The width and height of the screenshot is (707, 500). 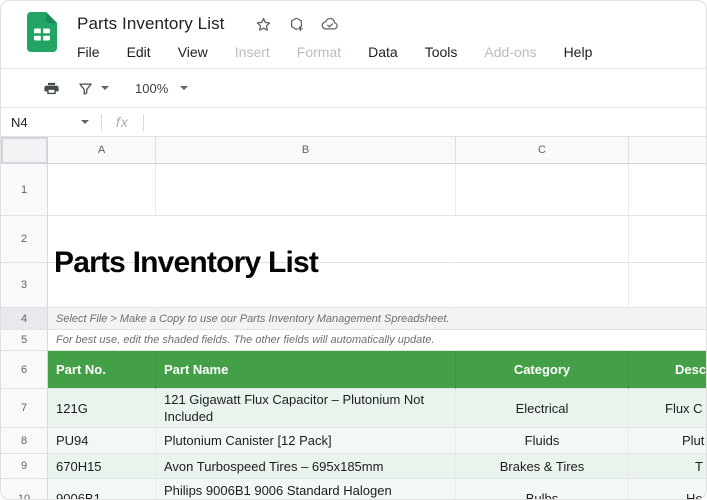 What do you see at coordinates (102, 441) in the screenshot?
I see `cell-part-no: PU94` at bounding box center [102, 441].